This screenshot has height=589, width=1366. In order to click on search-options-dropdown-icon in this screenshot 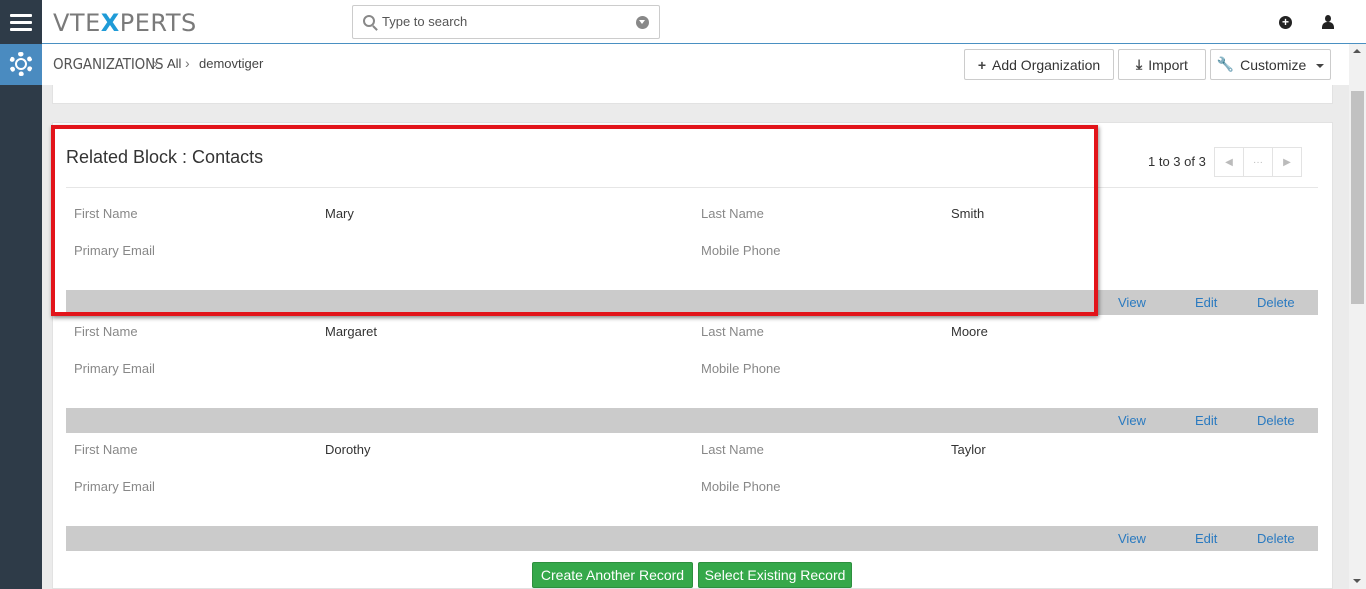, I will do `click(642, 22)`.